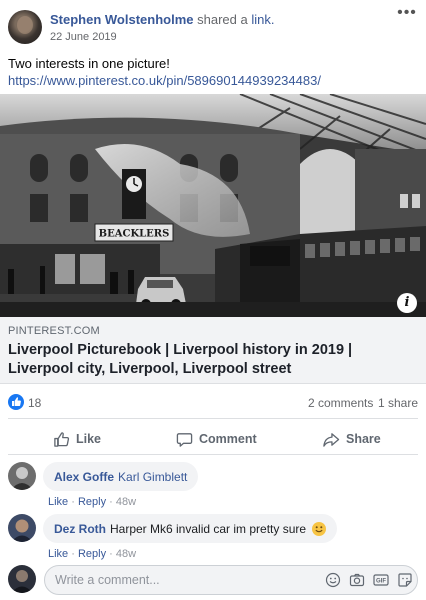 The image size is (426, 600). What do you see at coordinates (333, 580) in the screenshot?
I see `emoji-icon` at bounding box center [333, 580].